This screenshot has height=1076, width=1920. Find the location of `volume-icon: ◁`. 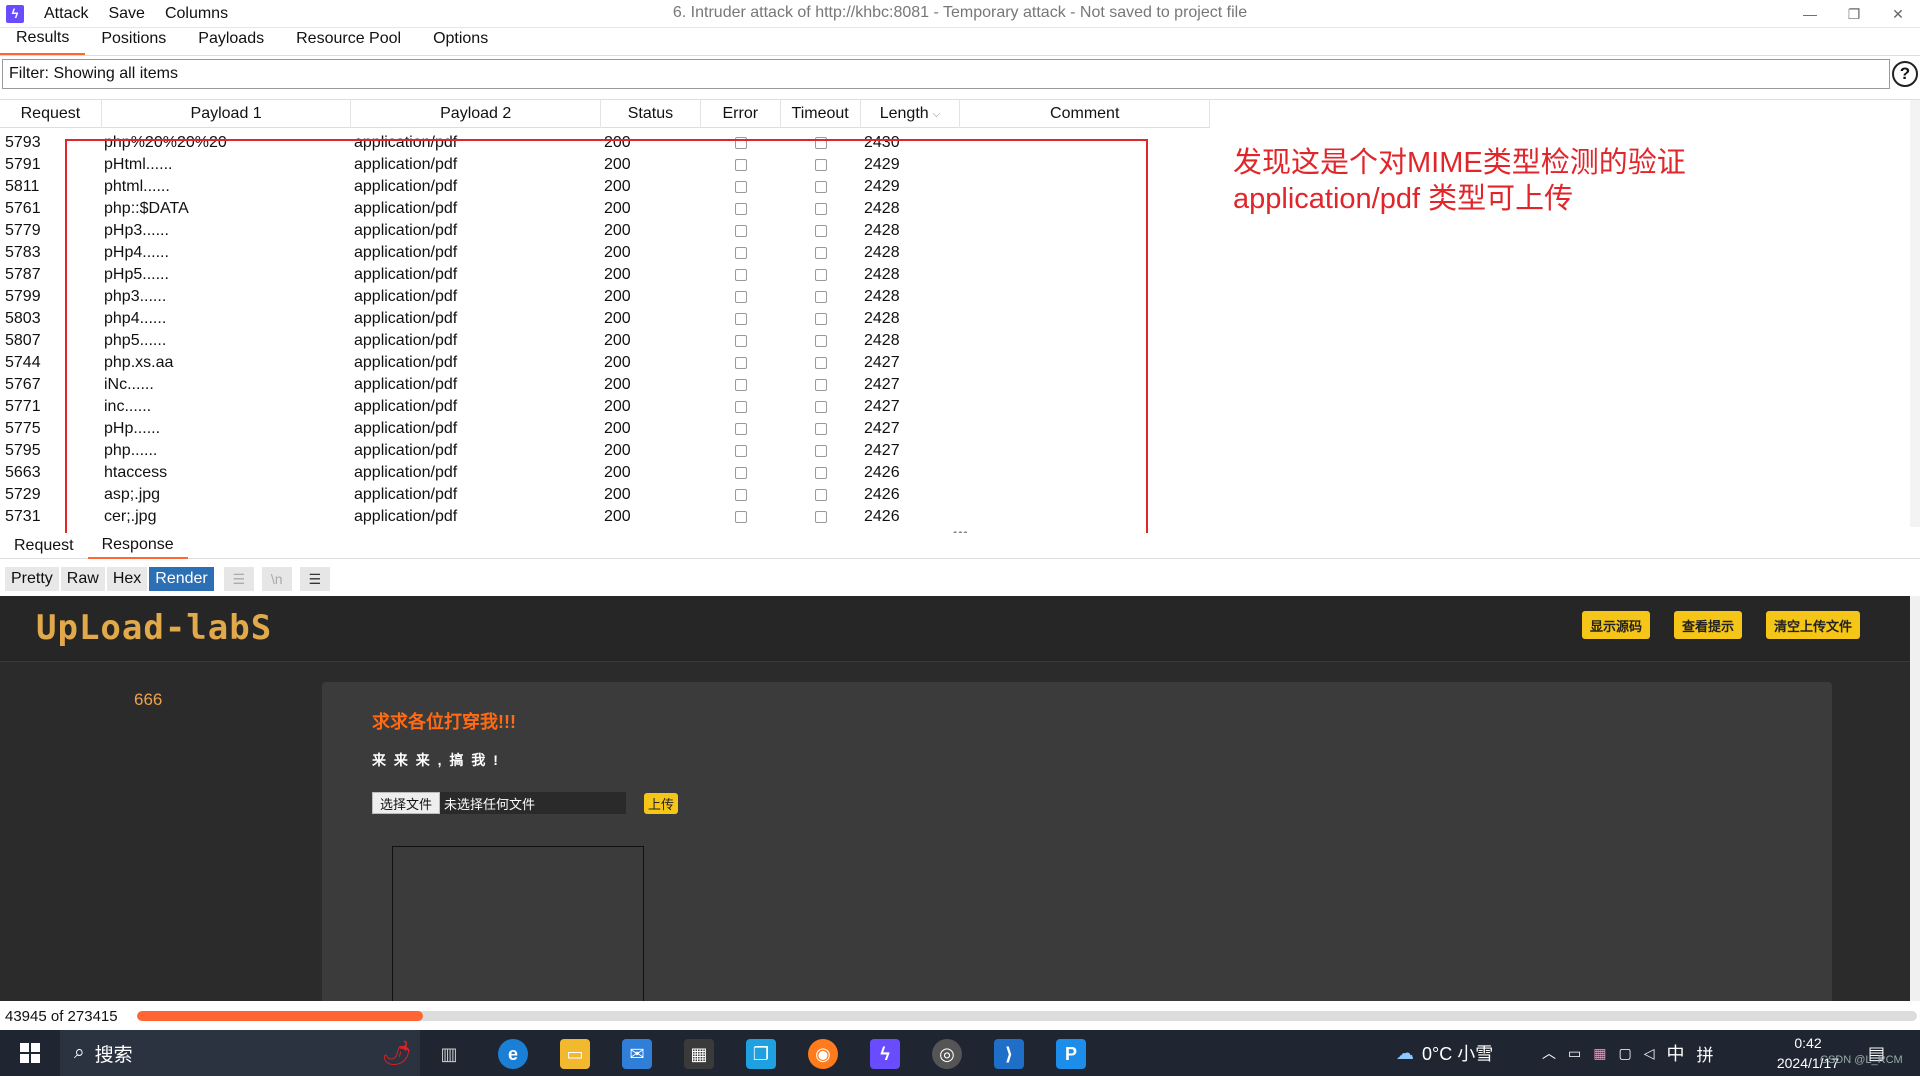

volume-icon: ◁ is located at coordinates (1649, 1053).